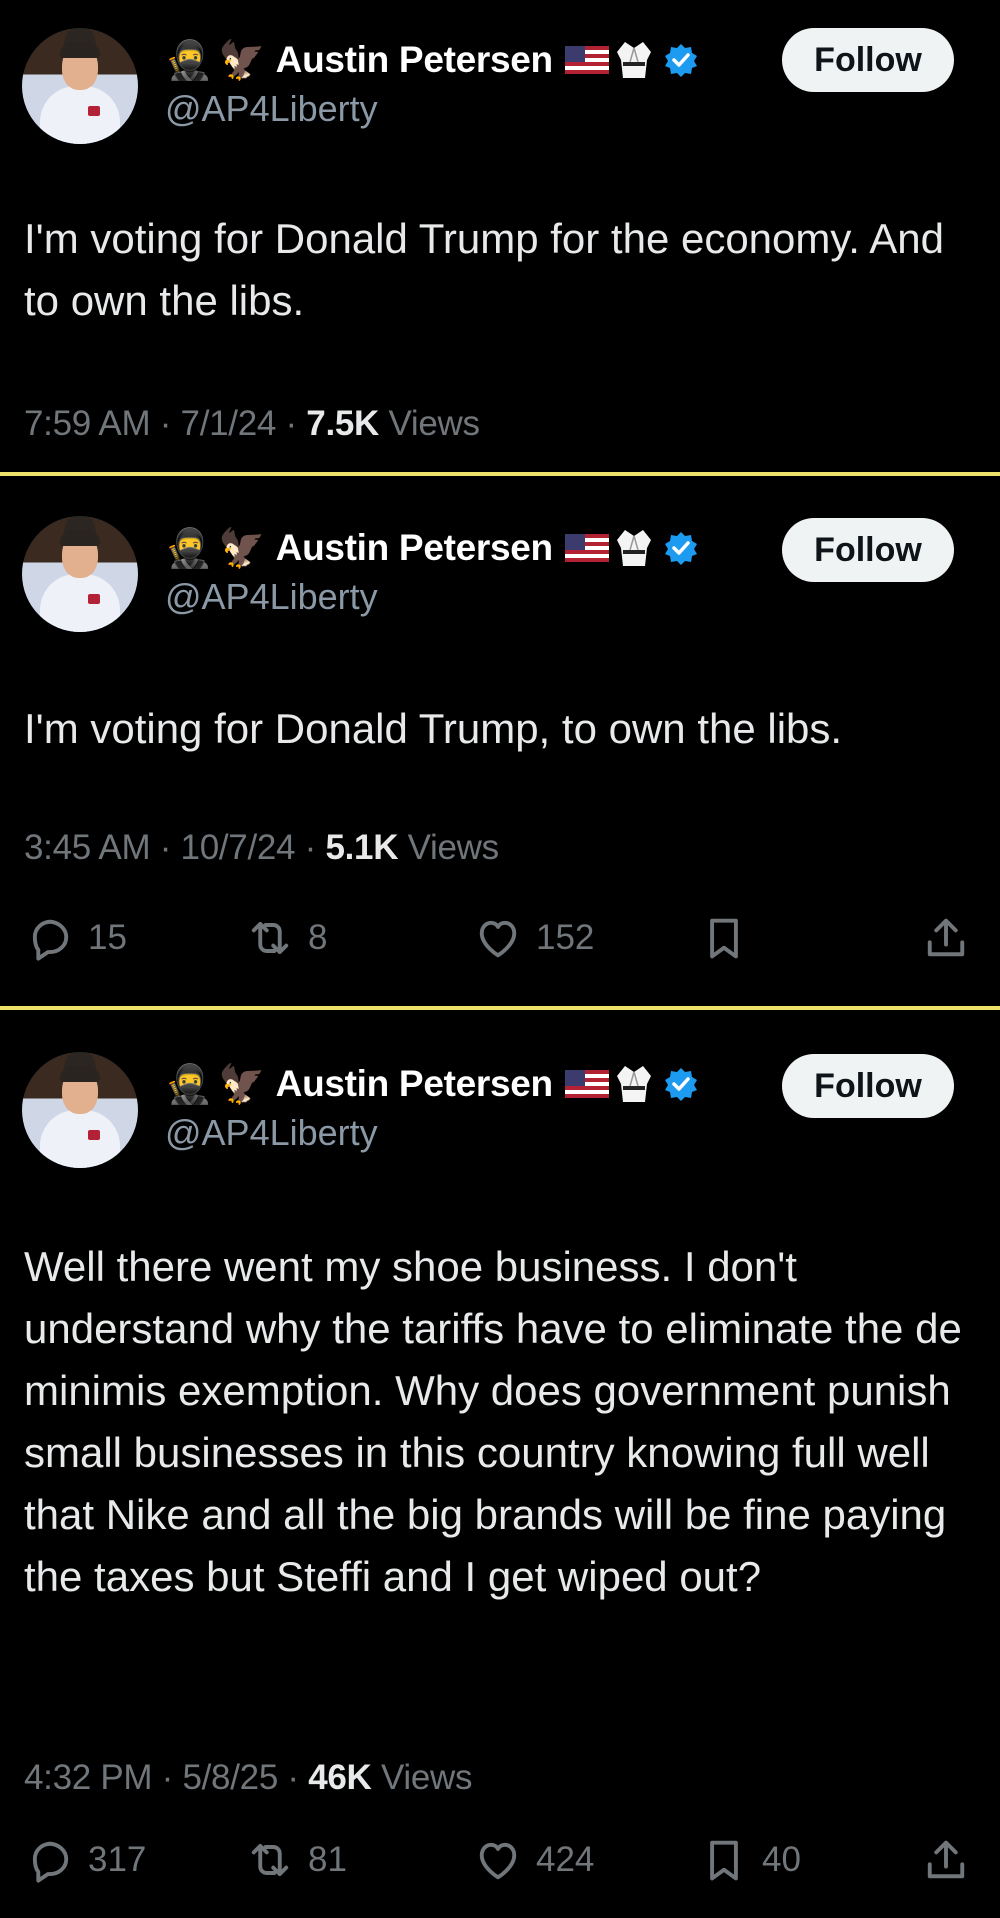 The width and height of the screenshot is (1000, 1918). I want to click on action-bar: 317 81 424 40, so click(500, 1864).